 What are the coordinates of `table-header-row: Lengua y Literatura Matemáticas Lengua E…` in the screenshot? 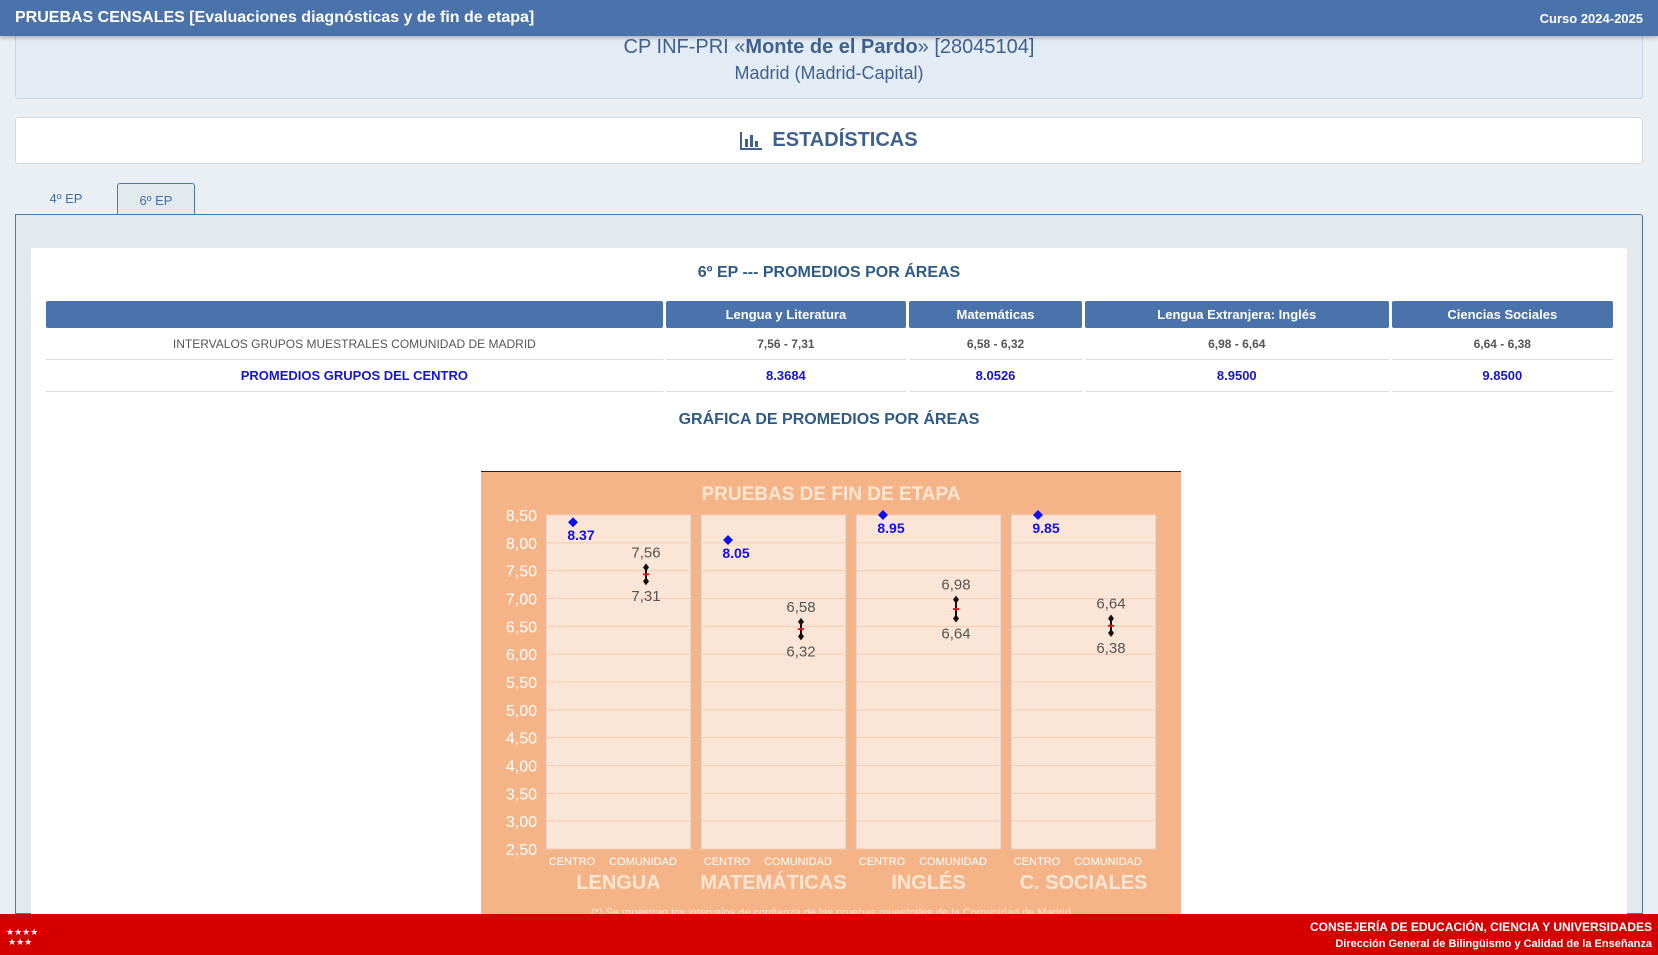 It's located at (829, 314).